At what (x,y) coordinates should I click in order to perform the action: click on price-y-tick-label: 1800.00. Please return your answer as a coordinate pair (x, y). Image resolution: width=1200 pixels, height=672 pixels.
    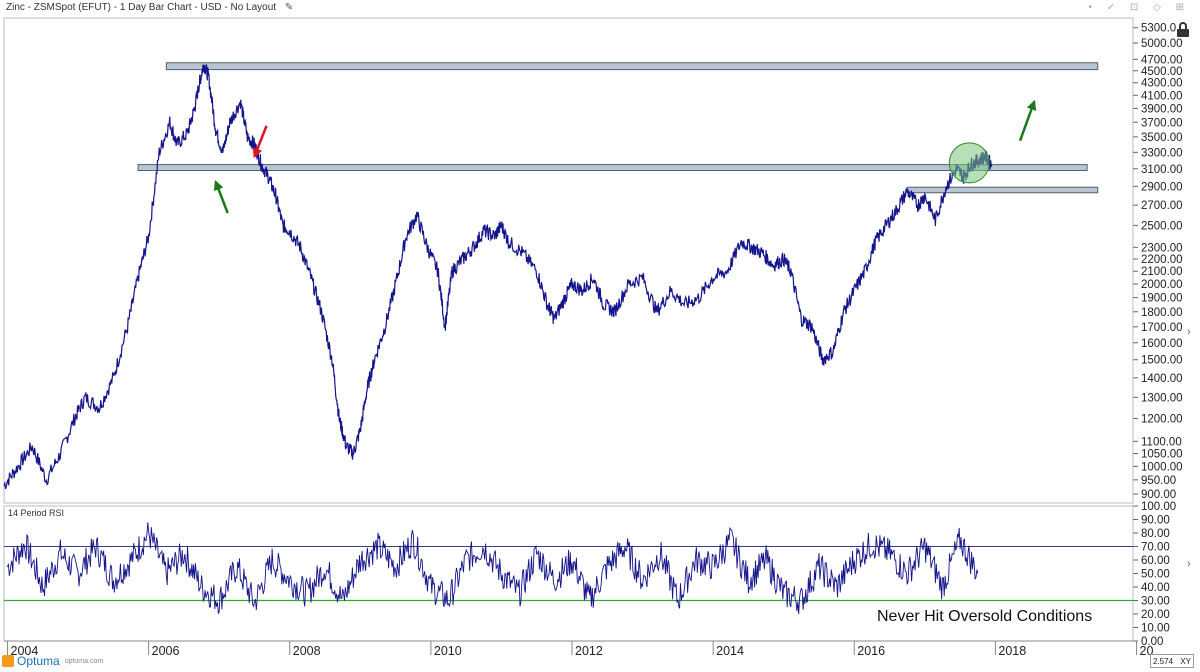
    Looking at the image, I should click on (1162, 313).